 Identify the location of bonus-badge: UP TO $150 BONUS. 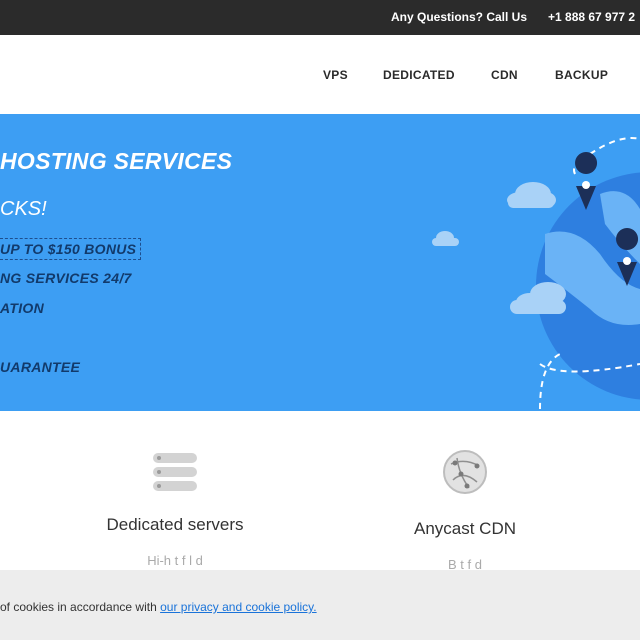
(71, 249).